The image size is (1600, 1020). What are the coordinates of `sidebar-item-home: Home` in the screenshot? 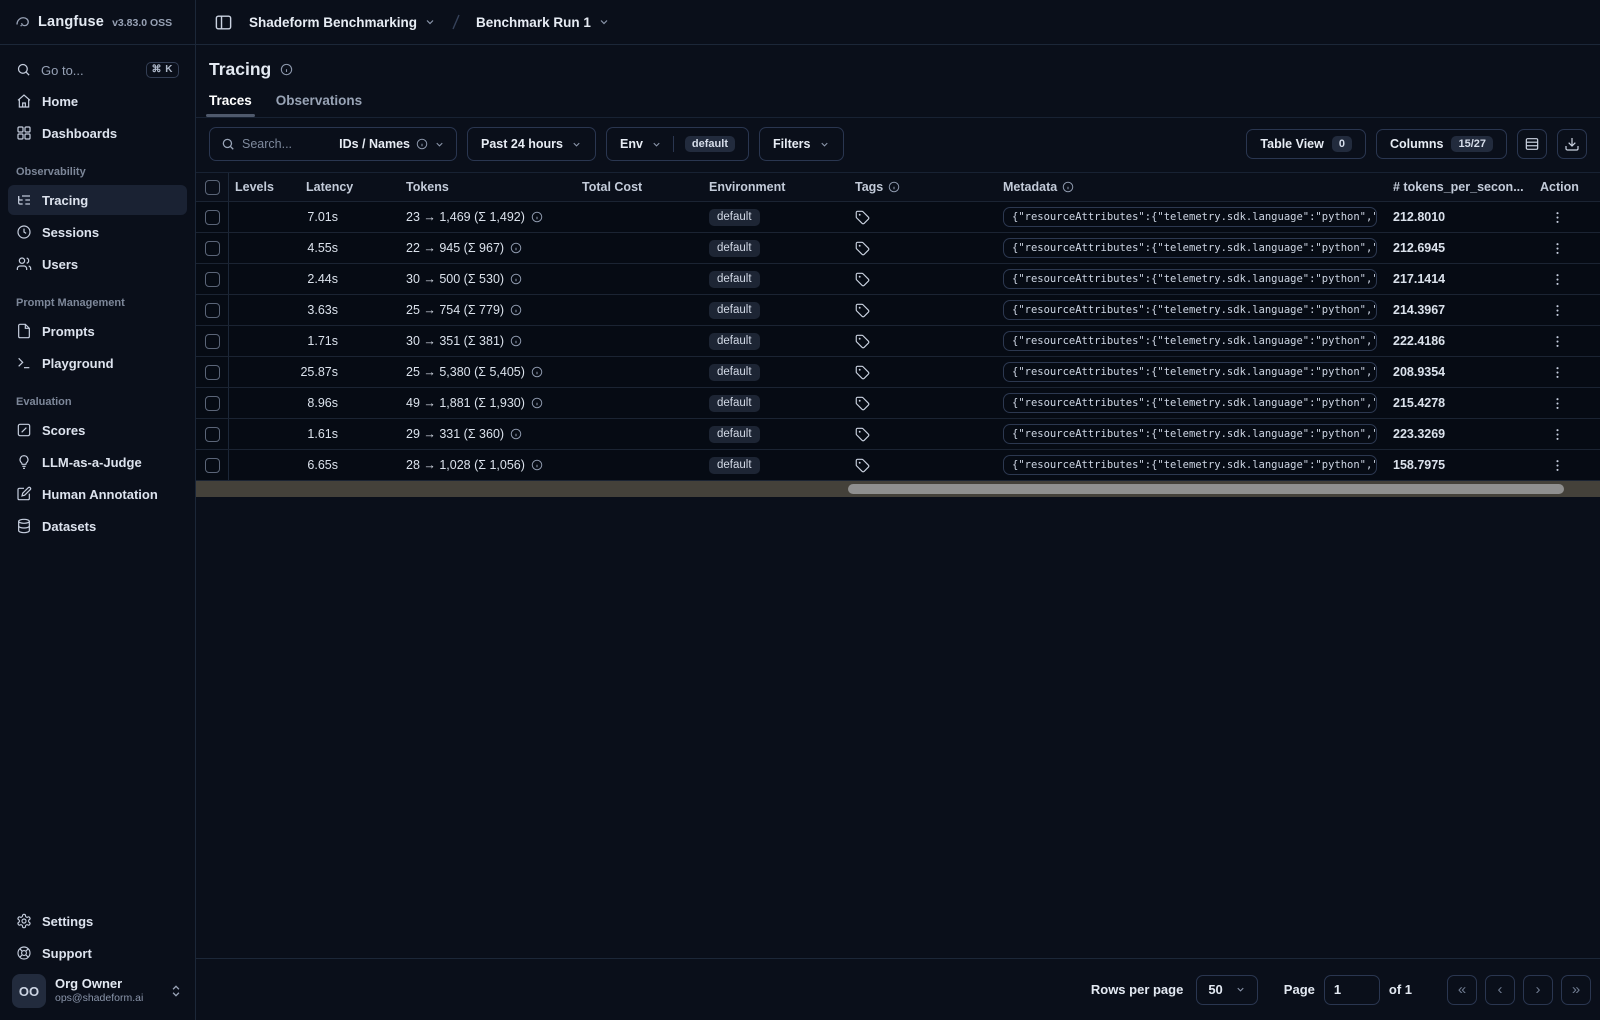 It's located at (97, 101).